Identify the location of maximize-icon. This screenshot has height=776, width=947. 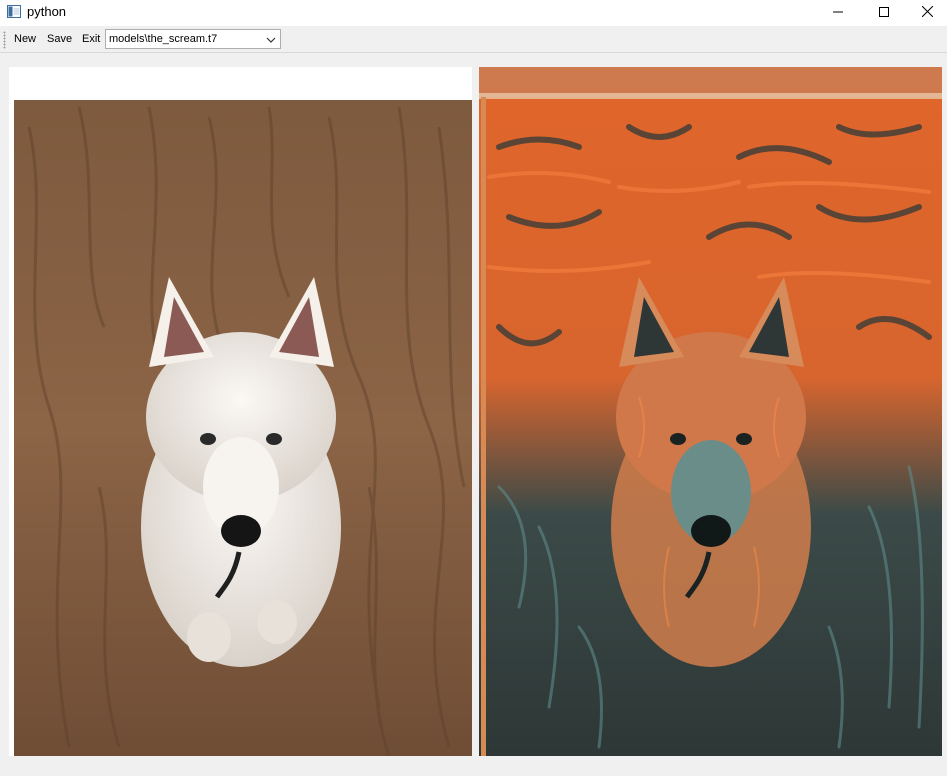
(884, 13).